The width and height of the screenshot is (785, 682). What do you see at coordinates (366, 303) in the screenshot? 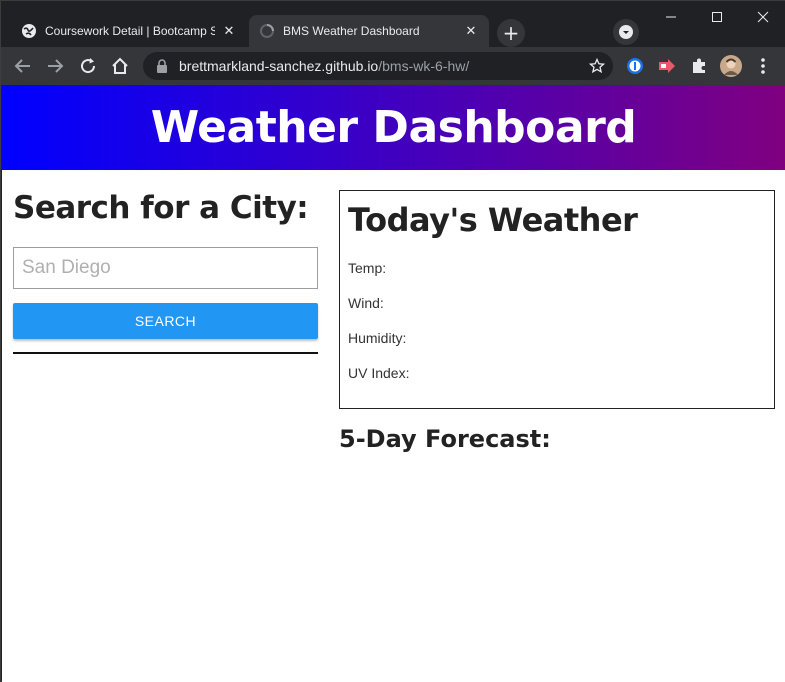
I see `wind-label: Wind:` at bounding box center [366, 303].